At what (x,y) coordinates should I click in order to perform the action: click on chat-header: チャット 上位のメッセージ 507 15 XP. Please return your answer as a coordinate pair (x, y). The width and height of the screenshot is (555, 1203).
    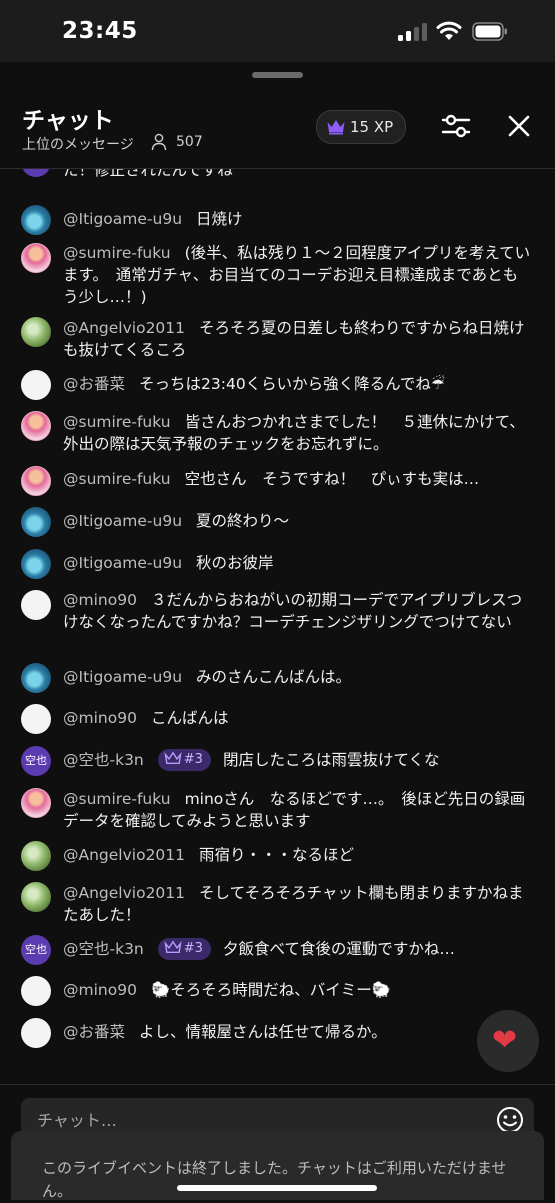
    Looking at the image, I should click on (277, 130).